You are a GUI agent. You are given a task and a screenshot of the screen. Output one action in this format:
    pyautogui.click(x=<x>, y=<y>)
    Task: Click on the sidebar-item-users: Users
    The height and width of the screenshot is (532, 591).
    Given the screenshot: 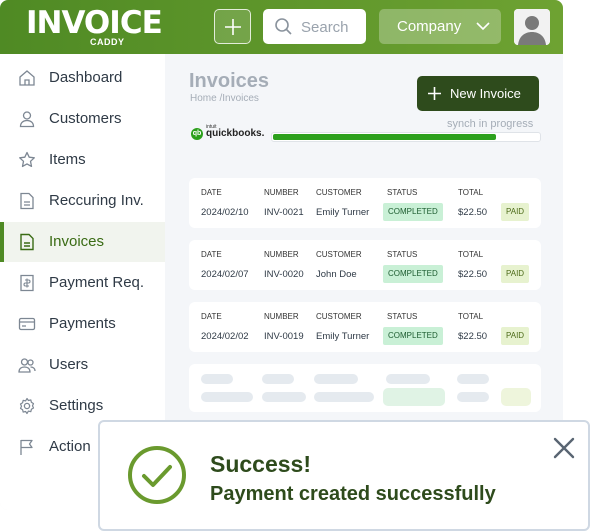 What is the action you would take?
    pyautogui.click(x=82, y=365)
    